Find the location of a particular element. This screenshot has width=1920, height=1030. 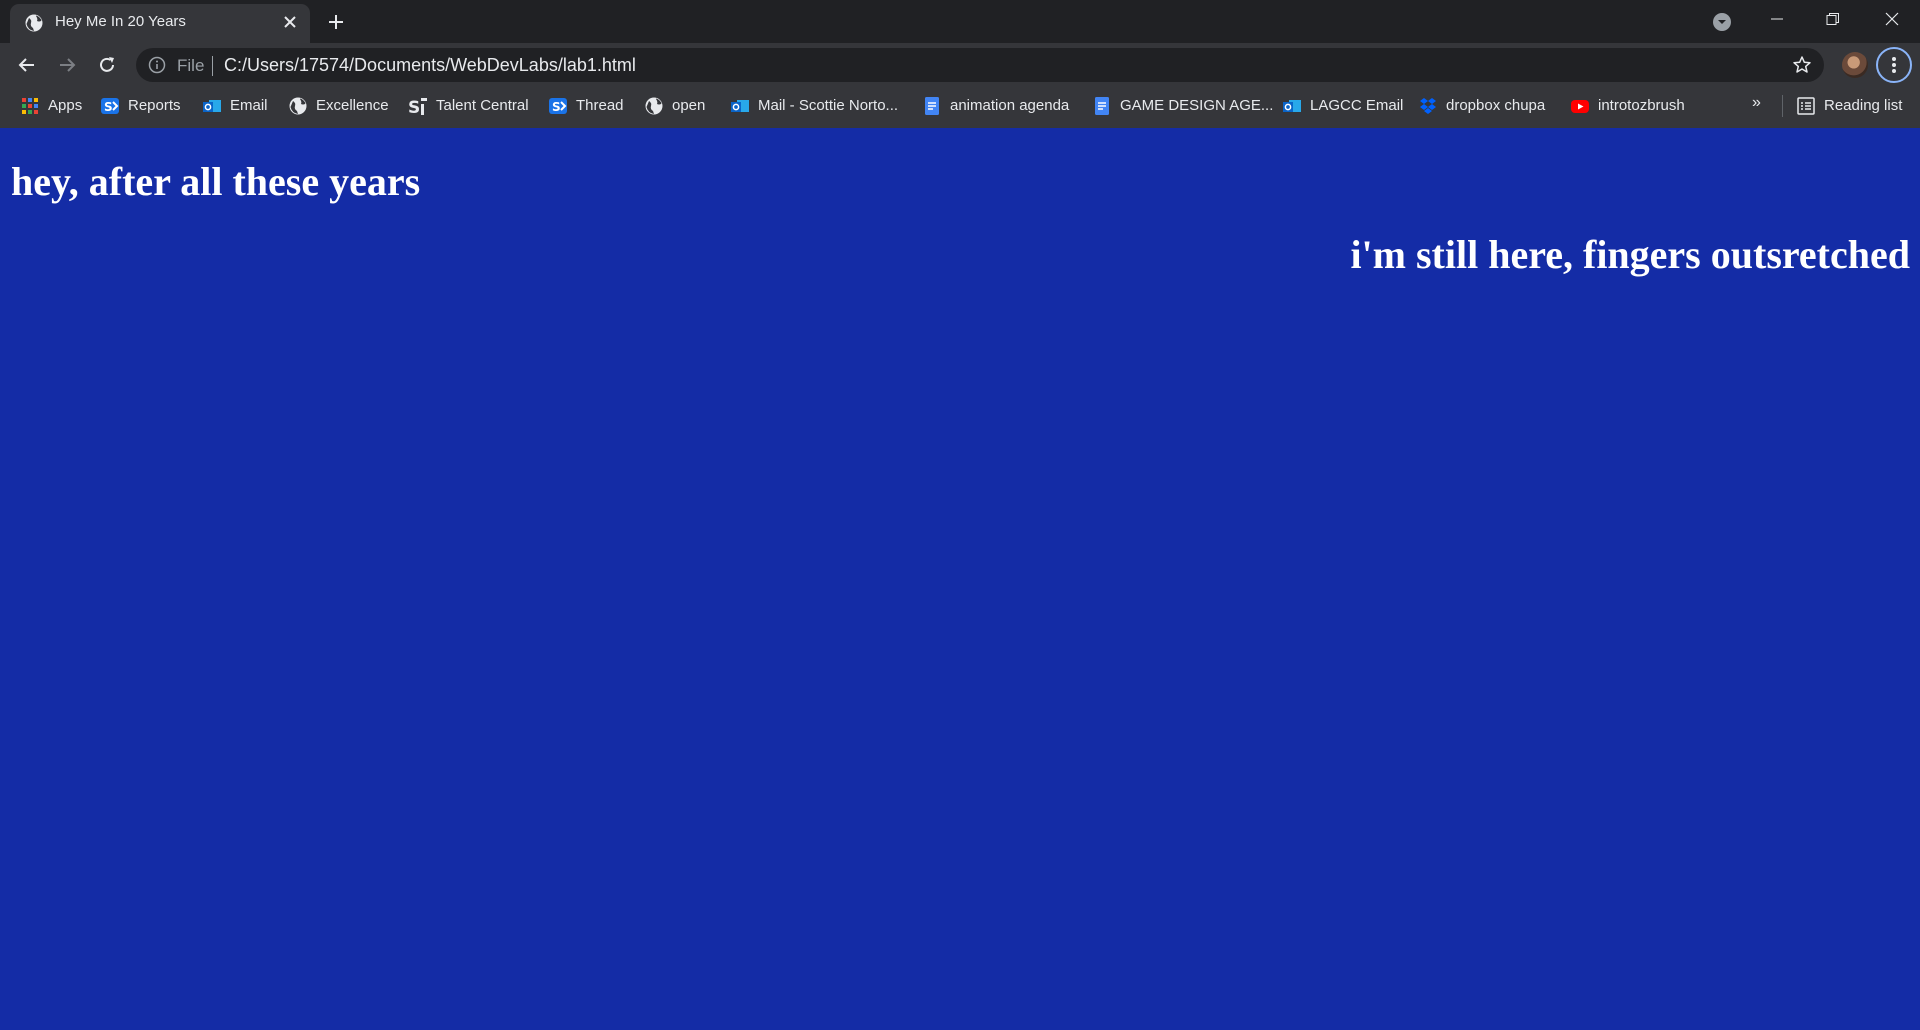

bookmark-open: open is located at coordinates (674, 105).